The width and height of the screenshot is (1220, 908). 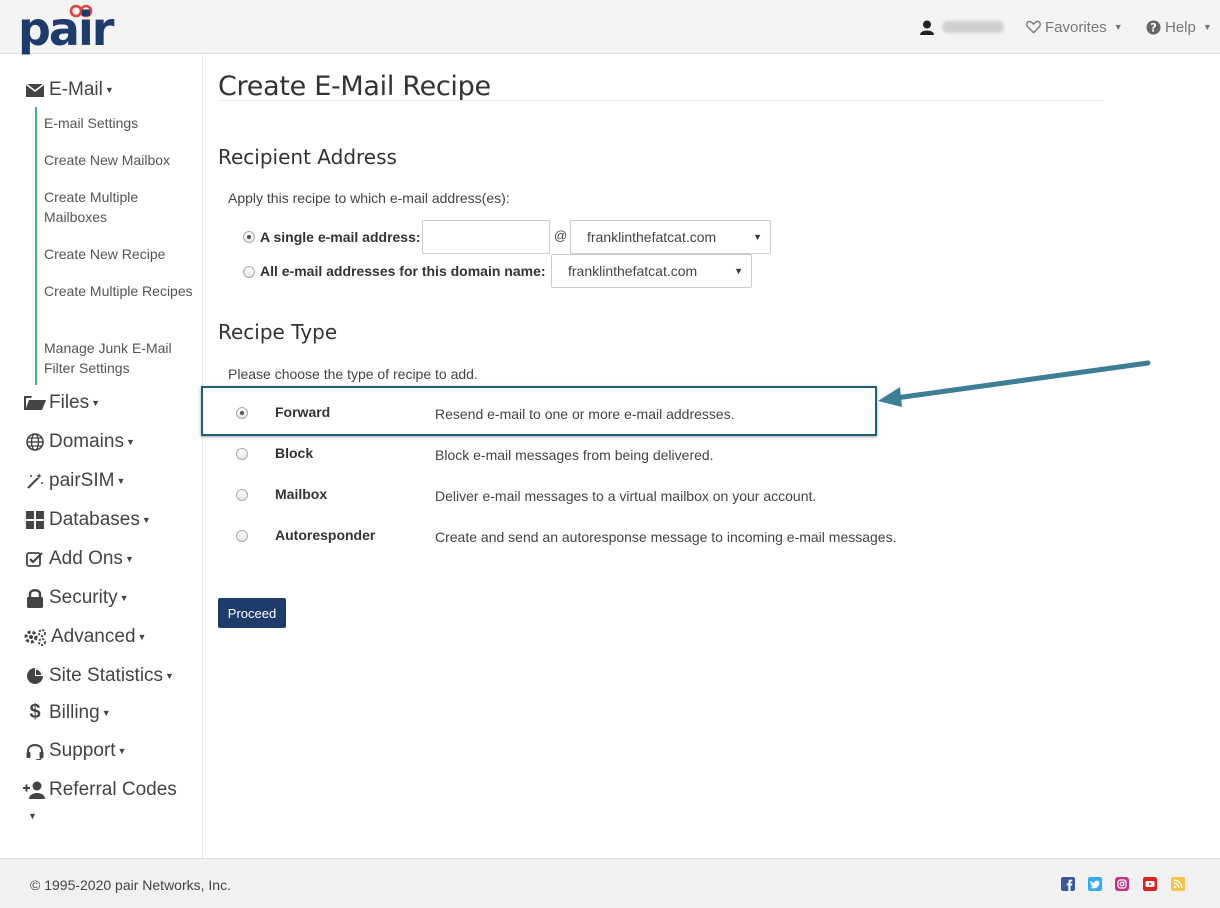 I want to click on sidebar-section-site-statistics: Site Statistics ▼, so click(x=99, y=676).